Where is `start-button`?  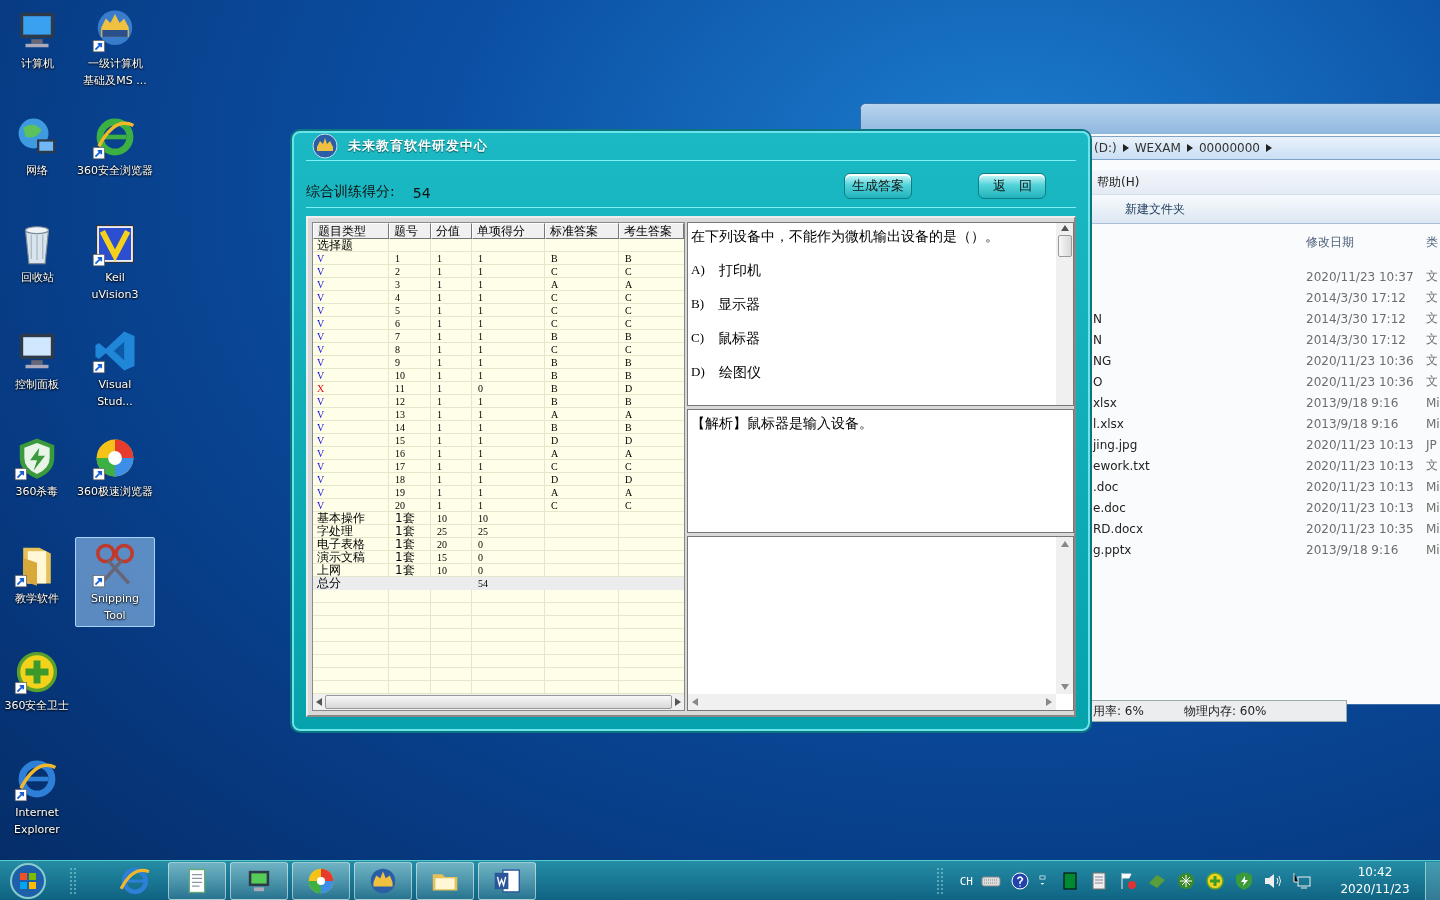
start-button is located at coordinates (28, 880).